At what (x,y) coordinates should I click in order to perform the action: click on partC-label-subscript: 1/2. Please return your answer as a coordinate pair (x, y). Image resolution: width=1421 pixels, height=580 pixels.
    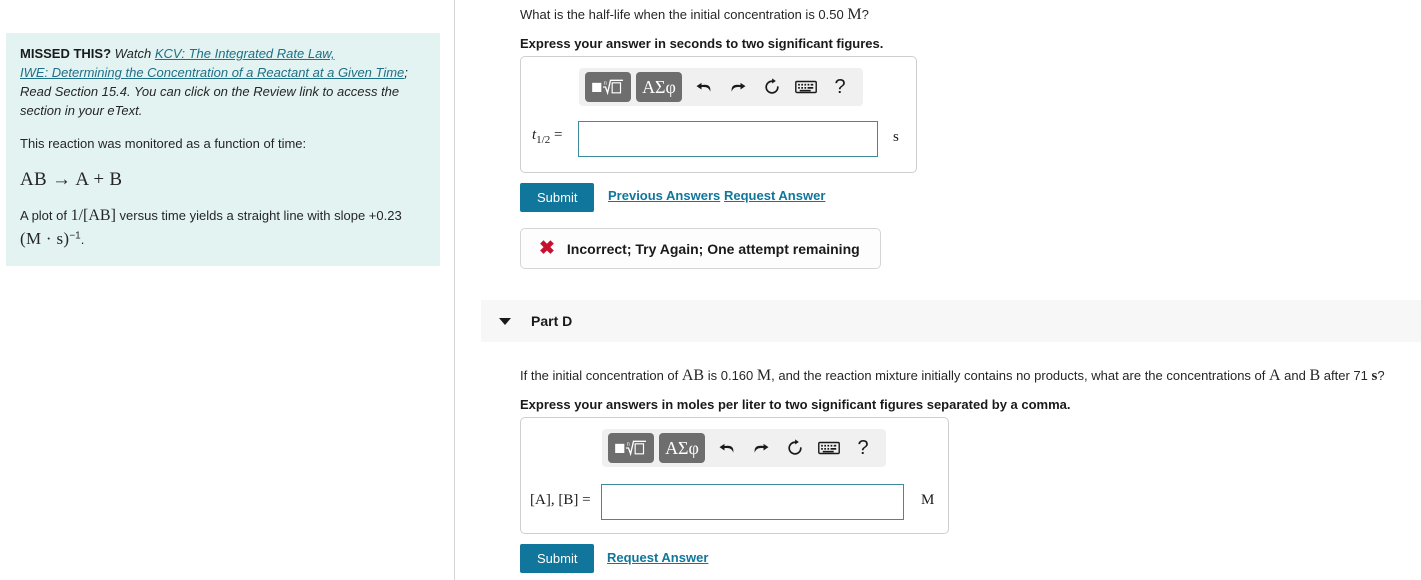
    Looking at the image, I should click on (543, 140).